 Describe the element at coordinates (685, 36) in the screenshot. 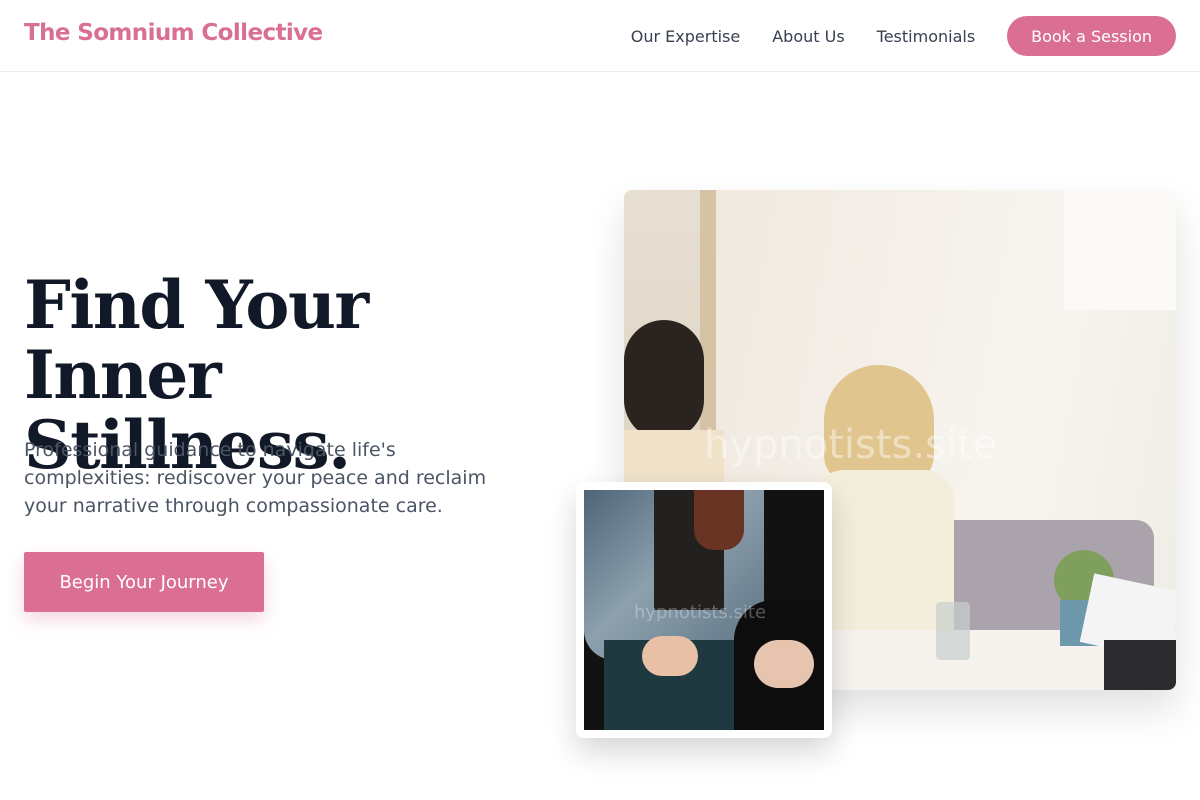

I see `nav-link-our-expertise: Our Expertise` at that location.